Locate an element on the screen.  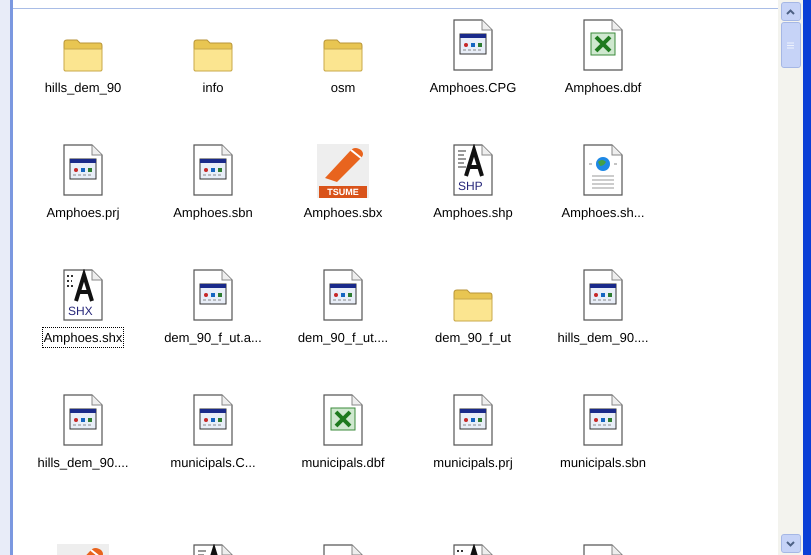
file-name: Amphoes.shx is located at coordinates (83, 337).